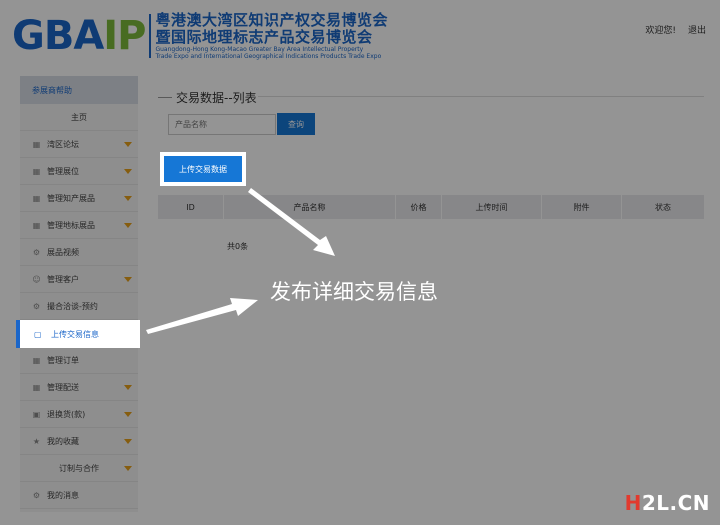  Describe the element at coordinates (354, 292) in the screenshot. I see `annotation-text: 发布详细交易信息` at that location.